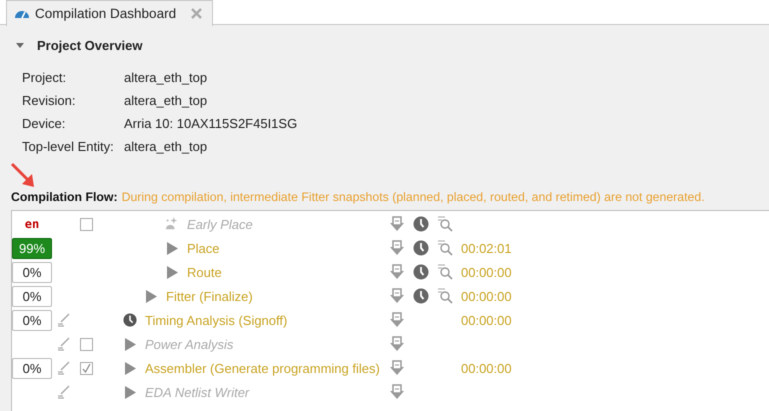 The width and height of the screenshot is (769, 411). I want to click on close-icon, so click(196, 13).